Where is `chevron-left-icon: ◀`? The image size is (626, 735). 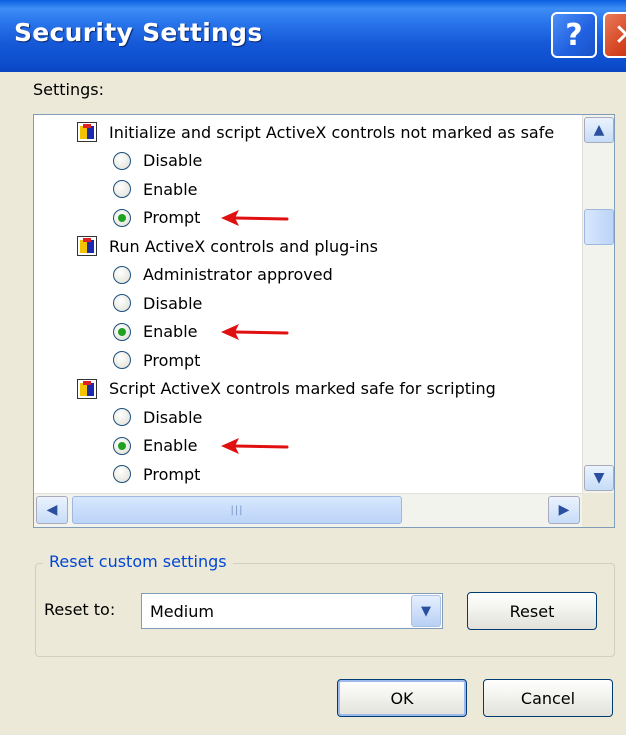 chevron-left-icon: ◀ is located at coordinates (52, 510).